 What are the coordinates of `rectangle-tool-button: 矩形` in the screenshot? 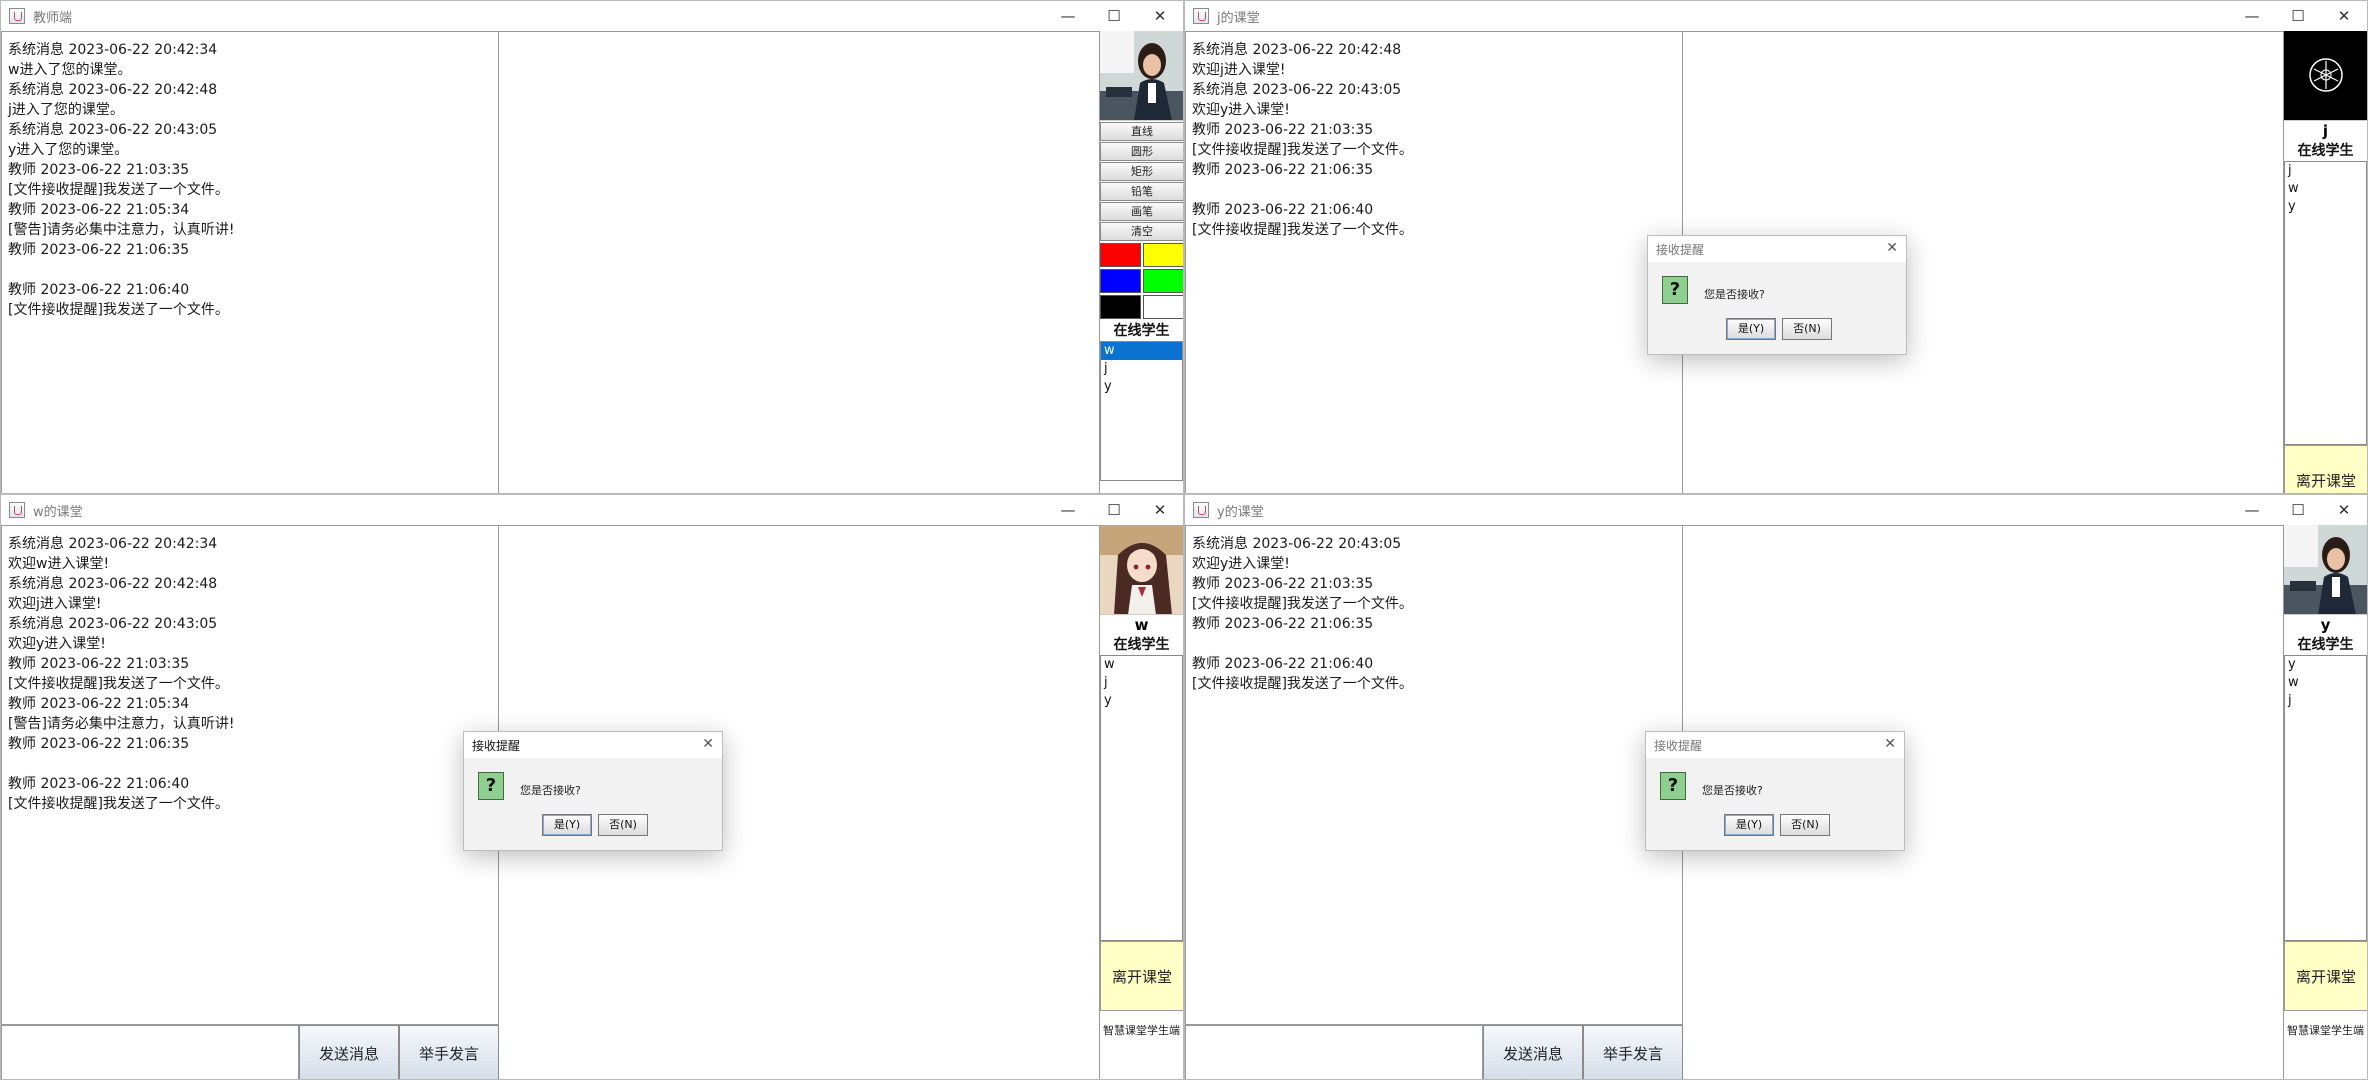 It's located at (1141, 171).